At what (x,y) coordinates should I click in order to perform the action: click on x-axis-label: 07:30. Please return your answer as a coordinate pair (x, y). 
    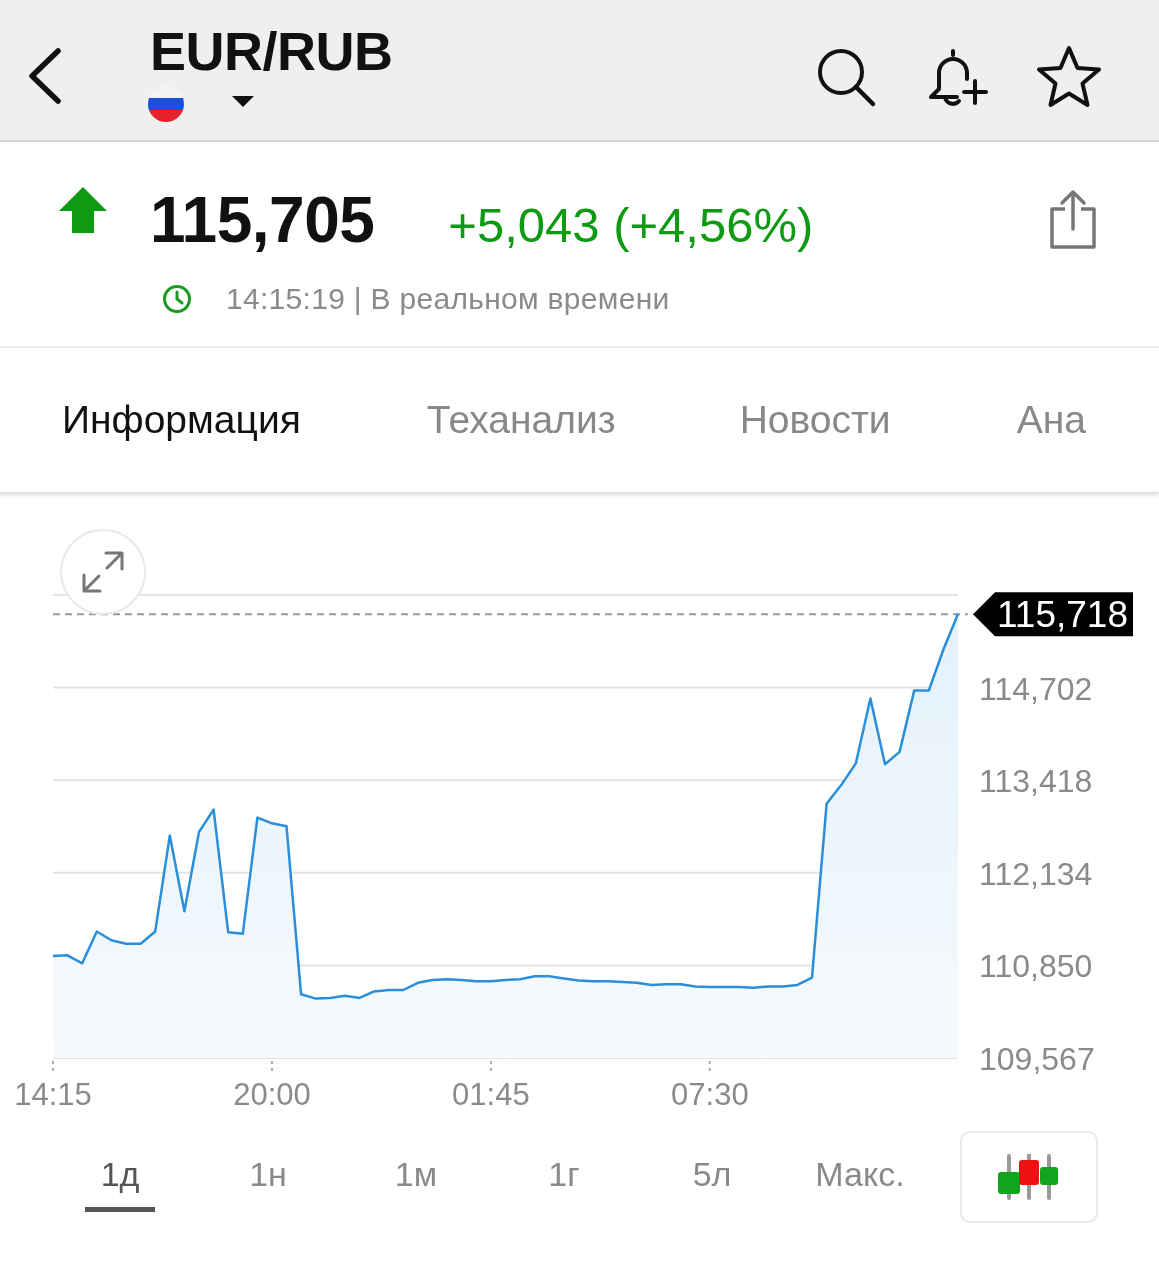
    Looking at the image, I should click on (710, 1094).